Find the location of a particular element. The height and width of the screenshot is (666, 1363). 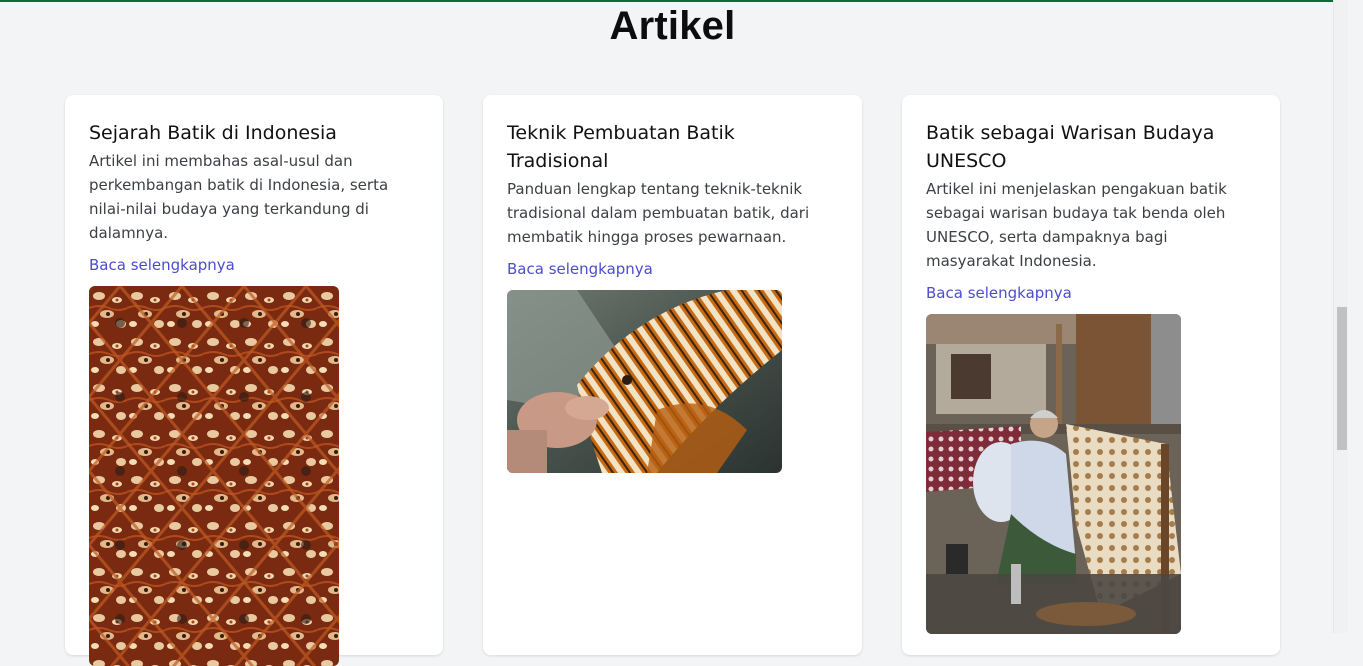

top-accent-line is located at coordinates (674, 1).